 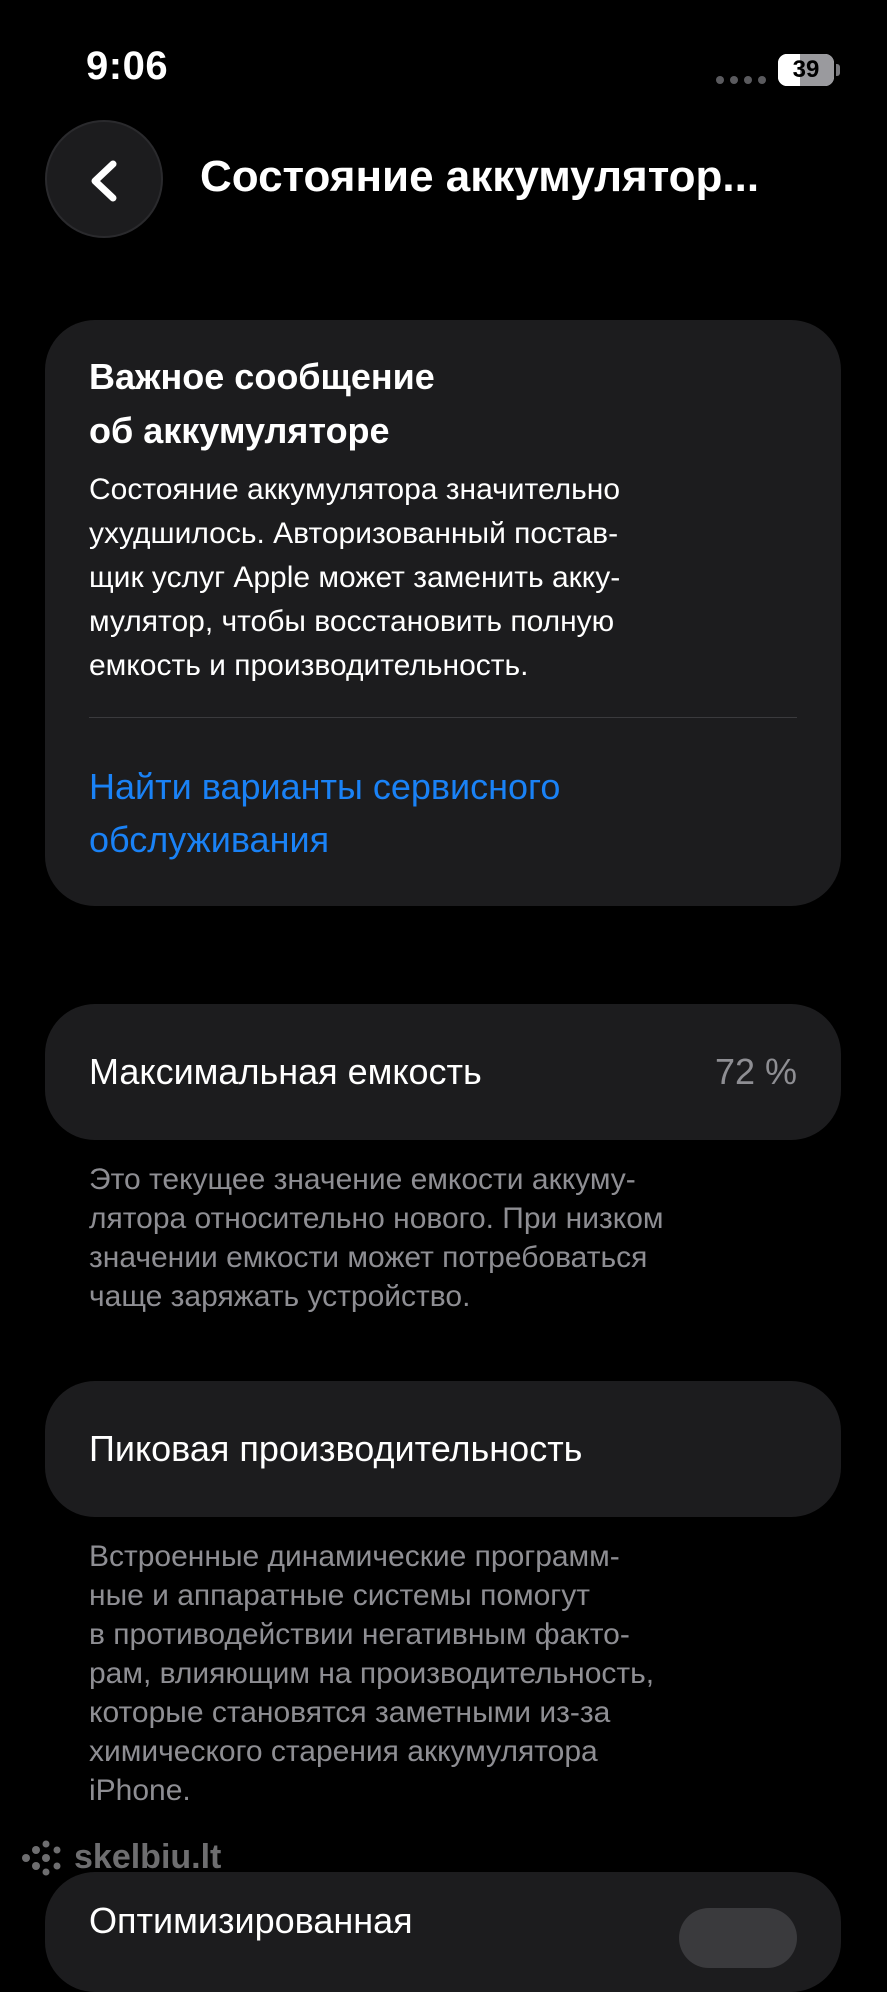 What do you see at coordinates (262, 403) in the screenshot?
I see `alert-title: Важное сообщение об аккумуляторе` at bounding box center [262, 403].